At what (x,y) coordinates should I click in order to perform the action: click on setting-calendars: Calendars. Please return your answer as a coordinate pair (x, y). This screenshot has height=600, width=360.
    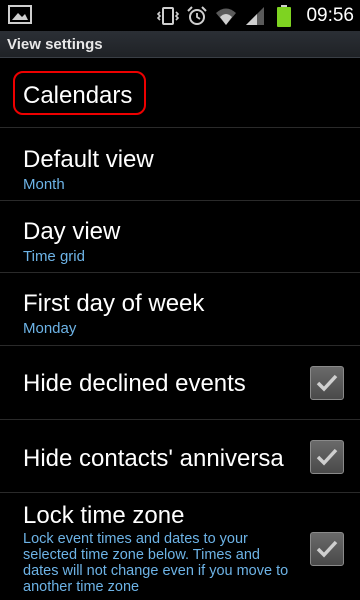
    Looking at the image, I should click on (180, 93).